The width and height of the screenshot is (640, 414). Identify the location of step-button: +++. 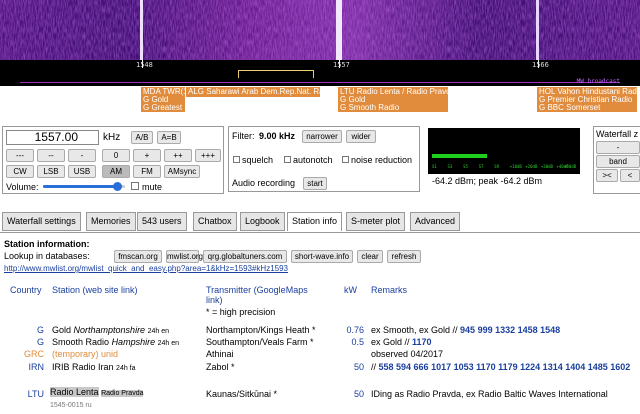
(208, 155).